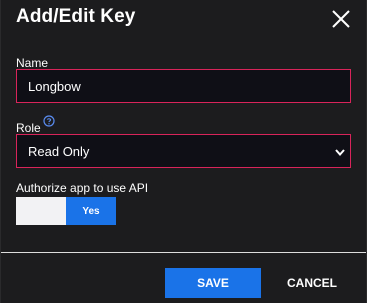 Image resolution: width=367 pixels, height=303 pixels. I want to click on save-button: SAVE, so click(213, 283).